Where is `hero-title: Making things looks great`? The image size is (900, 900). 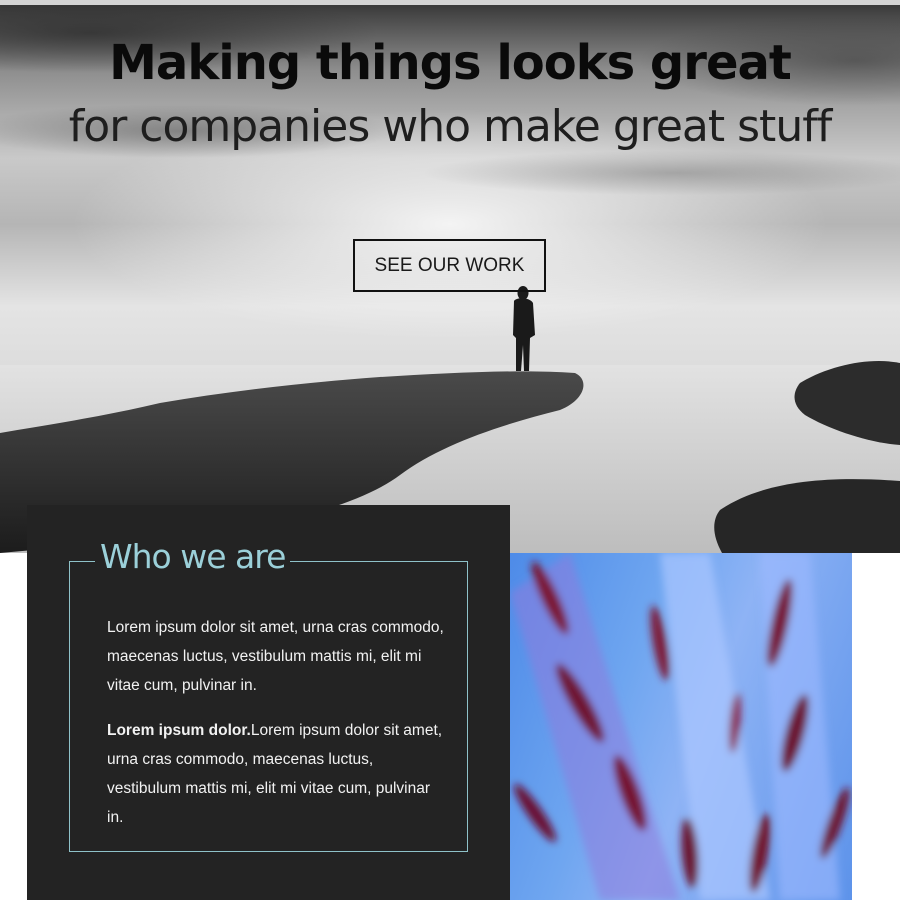 hero-title: Making things looks great is located at coordinates (450, 63).